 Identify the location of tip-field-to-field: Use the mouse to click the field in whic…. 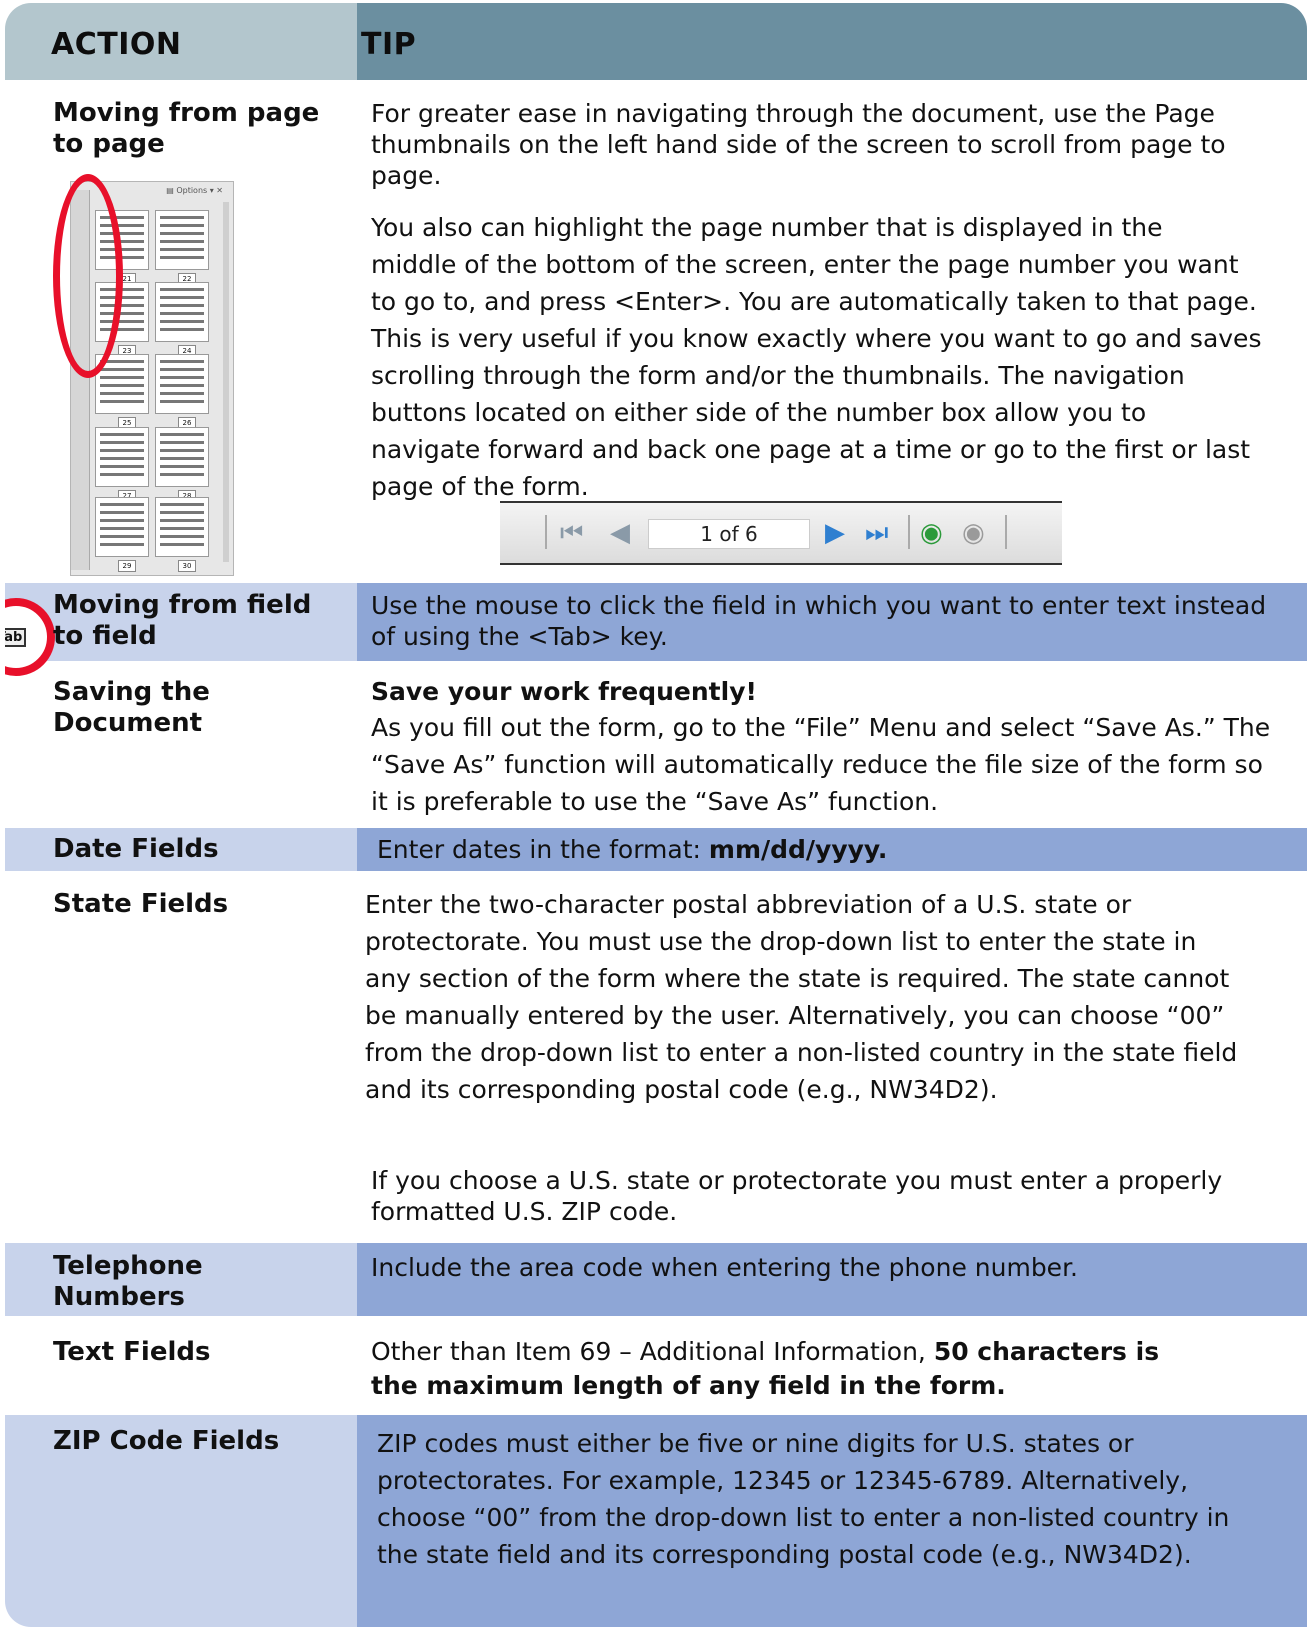
(818, 621).